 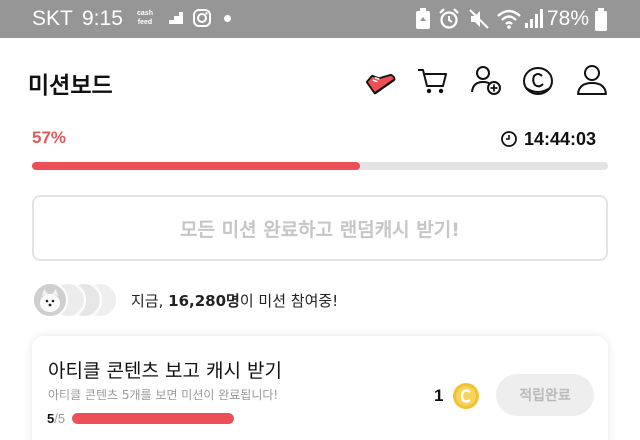 What do you see at coordinates (423, 18) in the screenshot?
I see `recycle-icon` at bounding box center [423, 18].